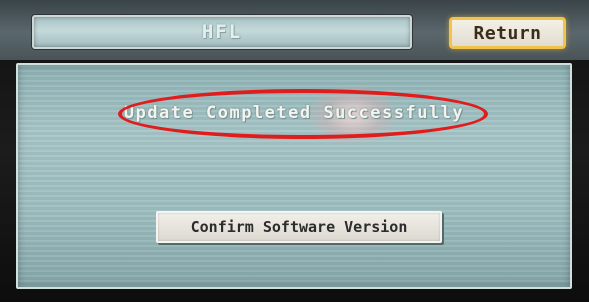 This screenshot has width=589, height=302. I want to click on return-button: Return, so click(507, 33).